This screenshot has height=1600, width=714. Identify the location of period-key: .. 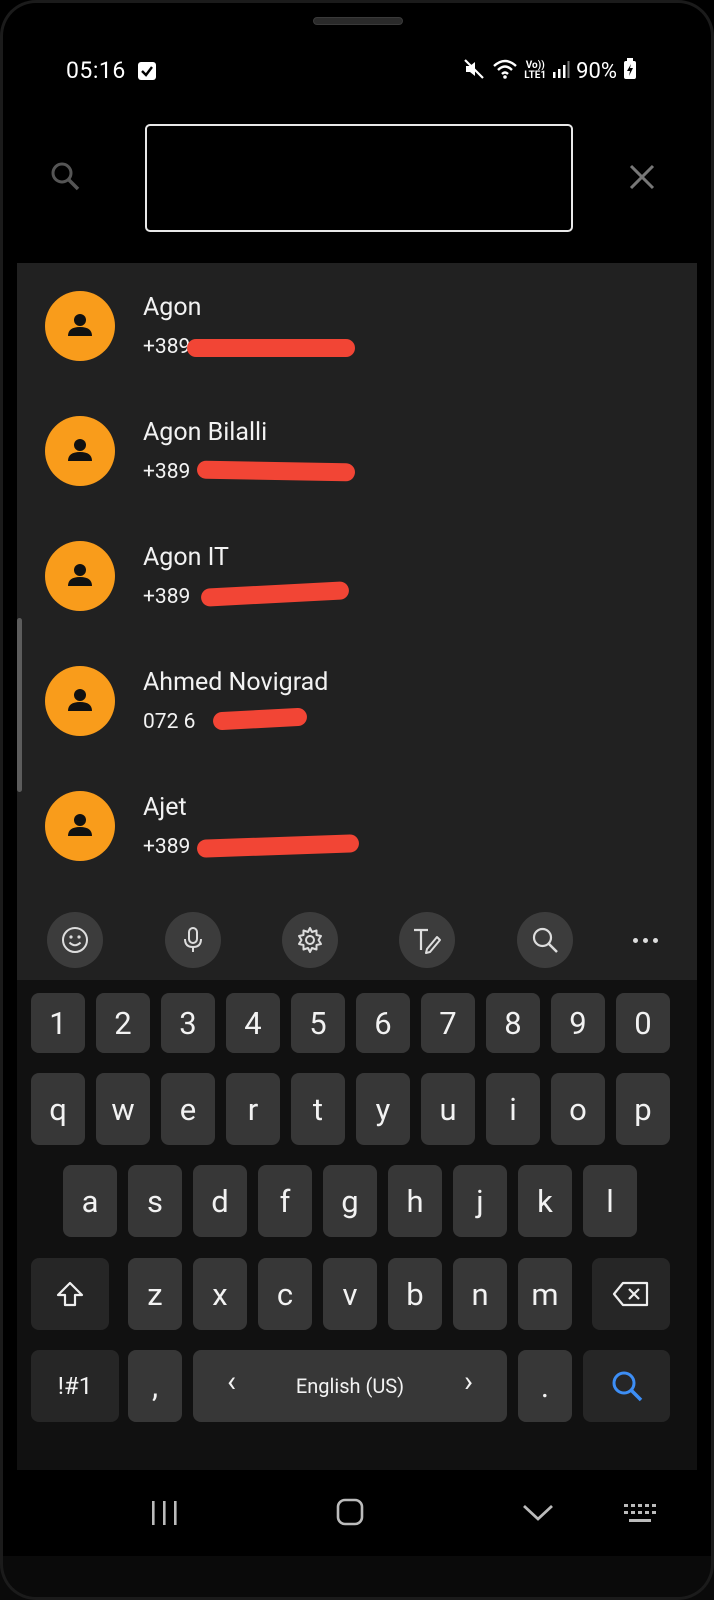
(545, 1386).